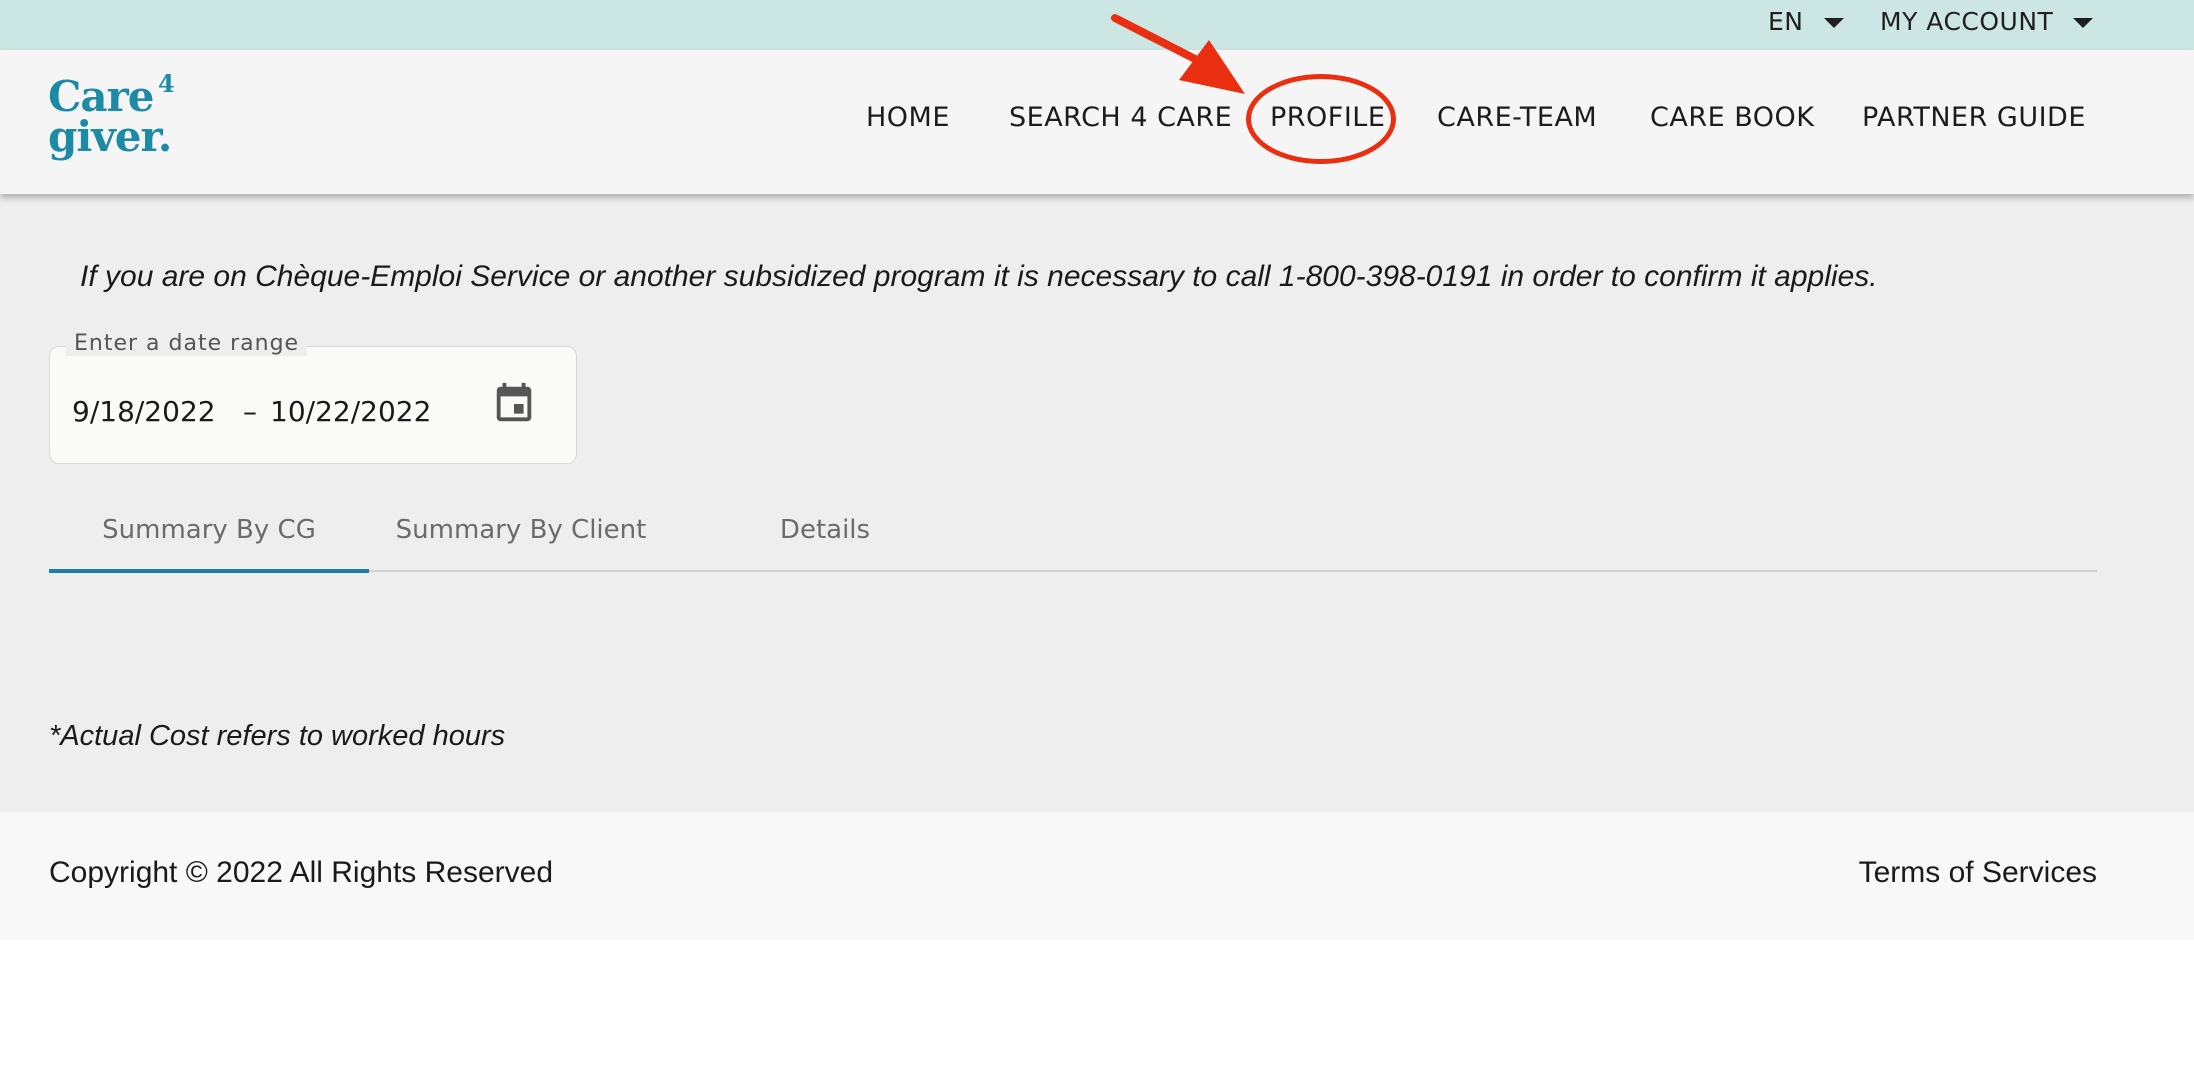  Describe the element at coordinates (301, 872) in the screenshot. I see `copyright-text: Copyright © 2022 All Rights Reserved` at that location.